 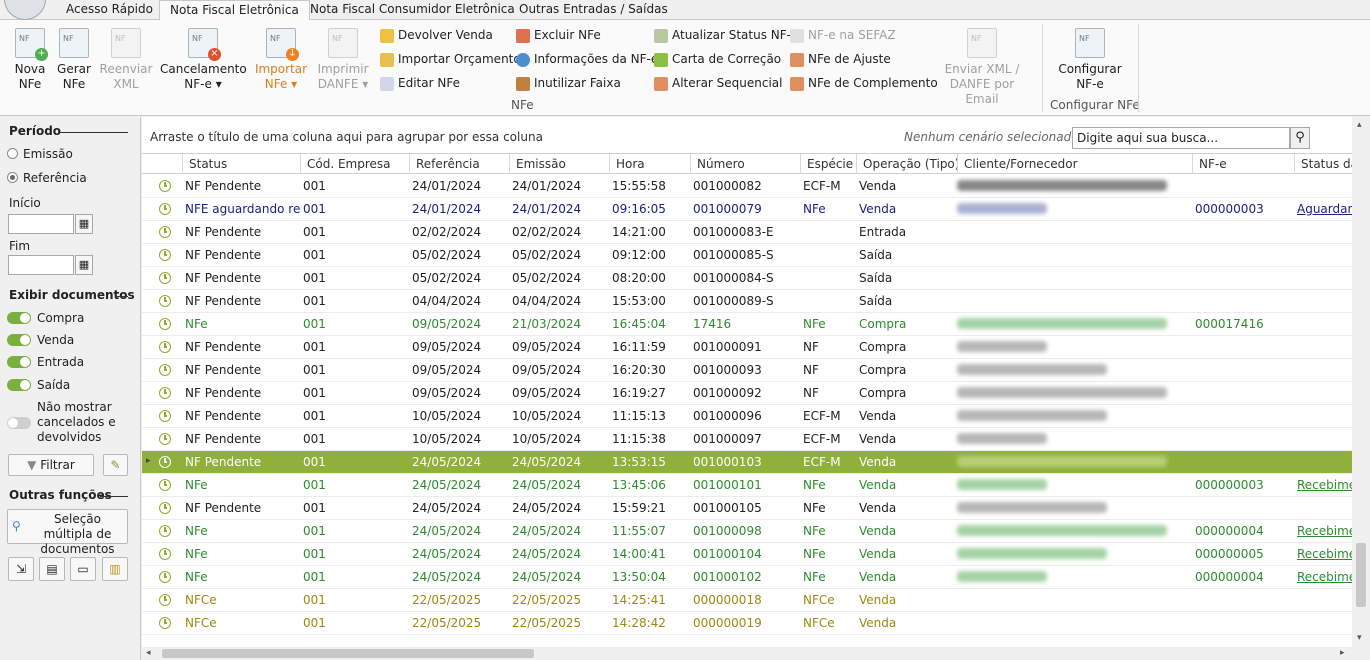 I want to click on search-icon: ⚲, so click(x=1300, y=138).